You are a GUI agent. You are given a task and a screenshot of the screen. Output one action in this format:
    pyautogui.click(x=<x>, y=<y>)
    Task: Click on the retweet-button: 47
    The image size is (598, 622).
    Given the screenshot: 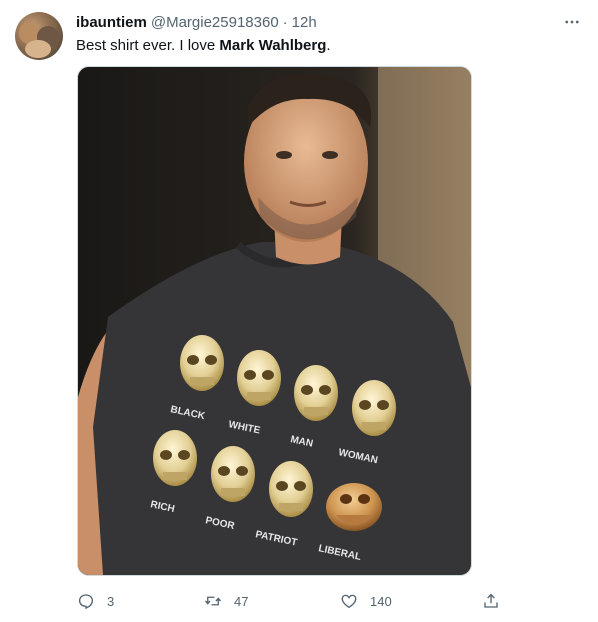 What is the action you would take?
    pyautogui.click(x=226, y=601)
    